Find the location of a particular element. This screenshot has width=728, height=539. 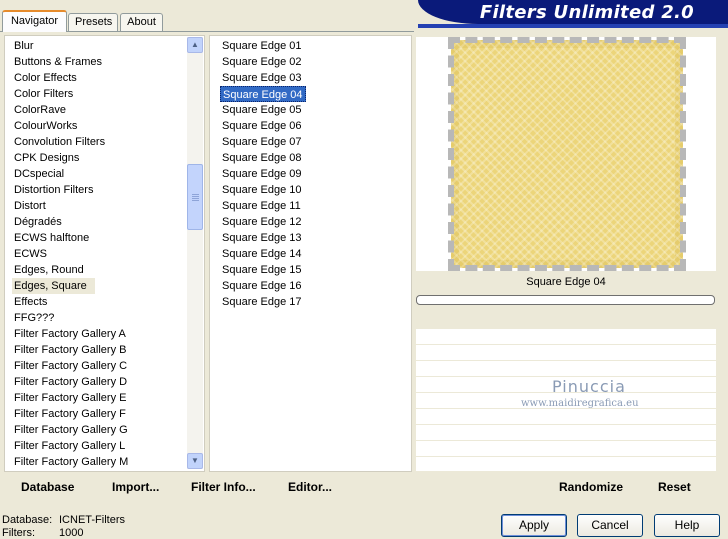

randomize-link: Randomize is located at coordinates (591, 487).